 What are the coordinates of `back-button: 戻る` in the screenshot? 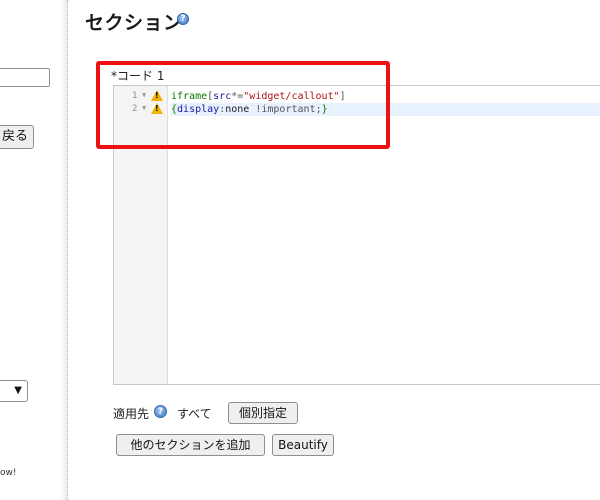 It's located at (17, 137).